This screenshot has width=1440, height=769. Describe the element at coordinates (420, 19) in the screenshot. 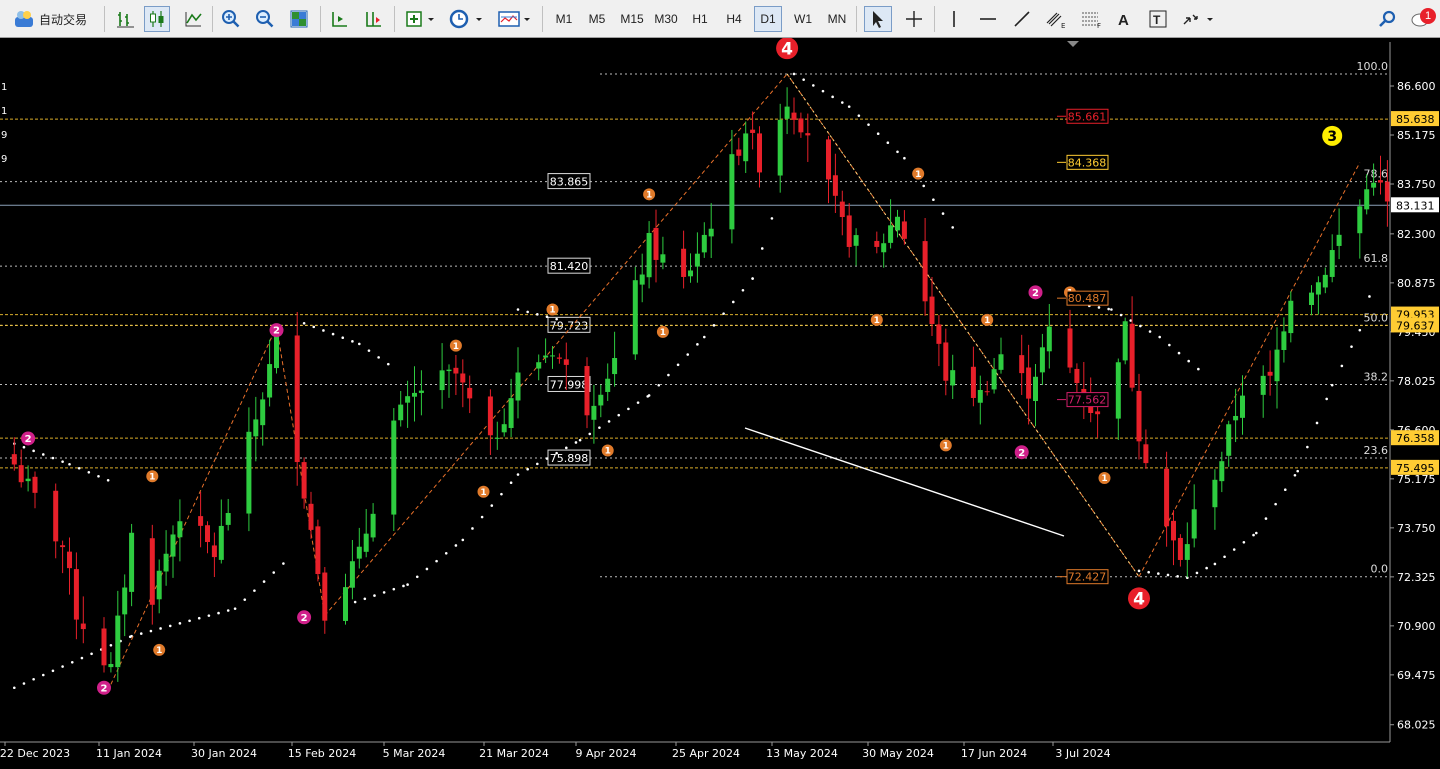

I see `indicators-button` at that location.